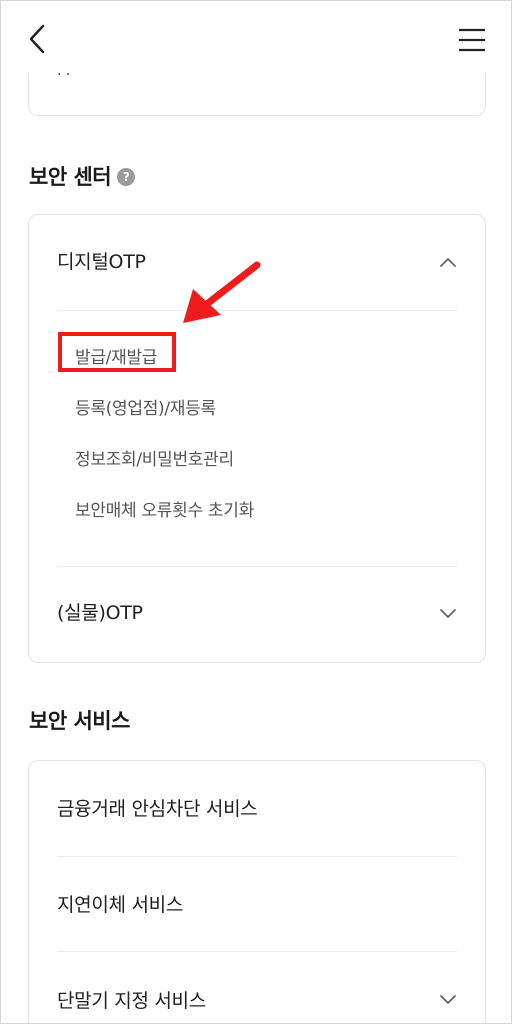  What do you see at coordinates (101, 262) in the screenshot?
I see `digital-otp-label: 디지털OTP` at bounding box center [101, 262].